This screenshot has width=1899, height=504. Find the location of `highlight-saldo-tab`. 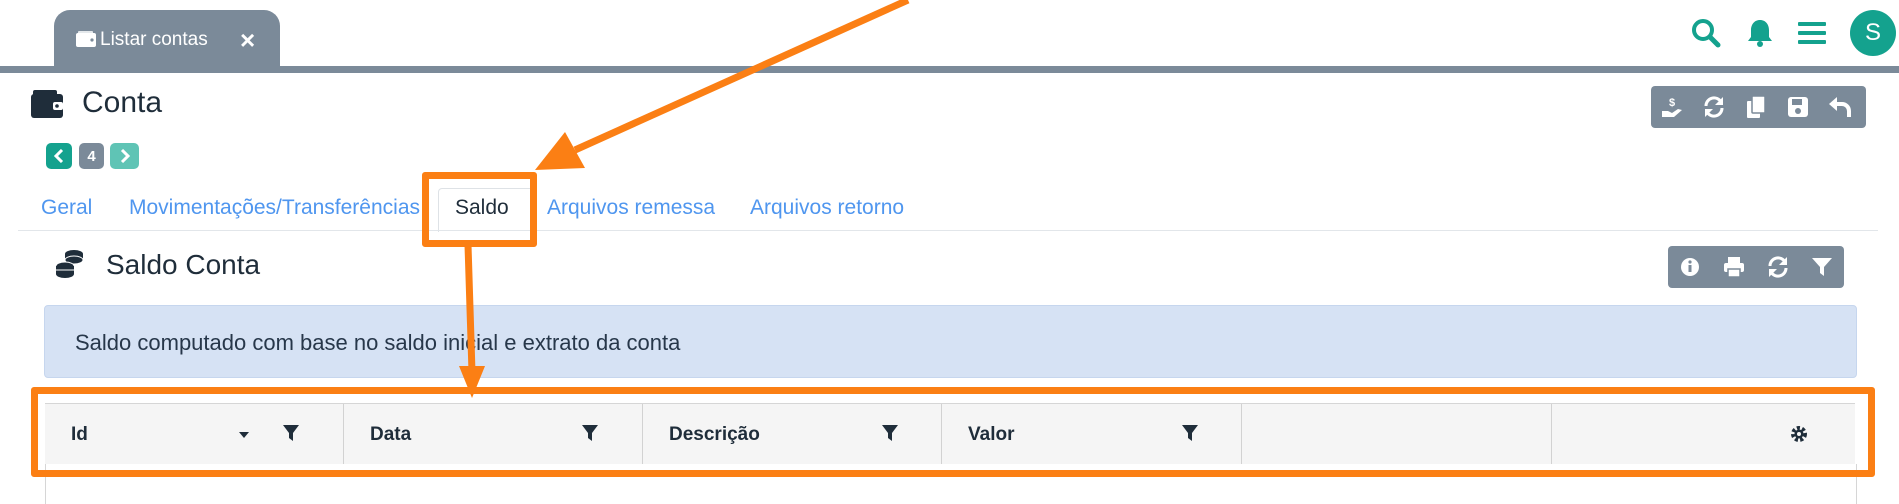

highlight-saldo-tab is located at coordinates (479, 209).